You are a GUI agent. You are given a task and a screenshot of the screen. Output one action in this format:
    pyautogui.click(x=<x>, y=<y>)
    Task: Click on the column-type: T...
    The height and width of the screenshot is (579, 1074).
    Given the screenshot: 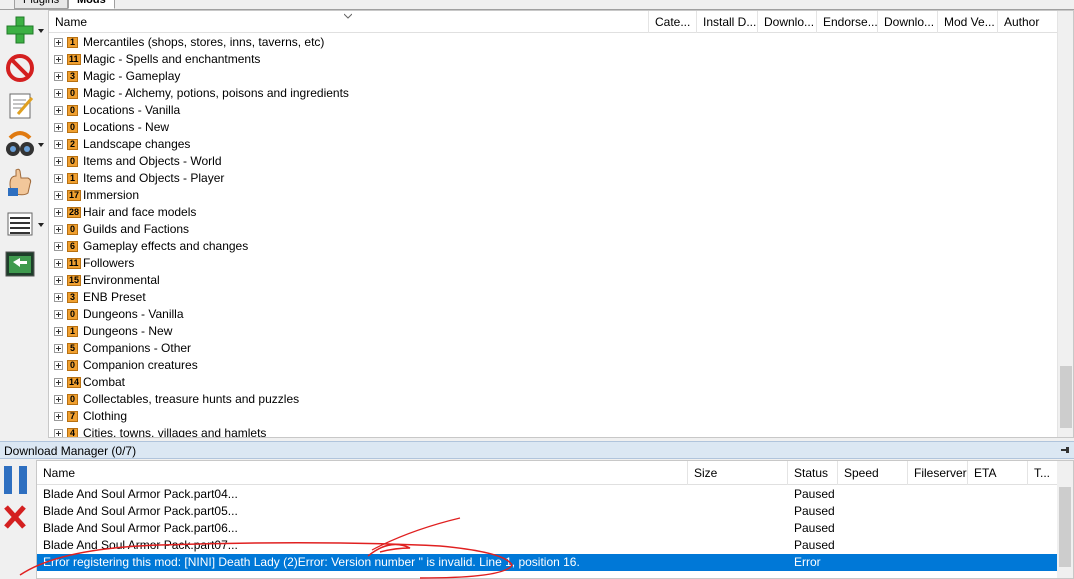 What is the action you would take?
    pyautogui.click(x=1042, y=473)
    